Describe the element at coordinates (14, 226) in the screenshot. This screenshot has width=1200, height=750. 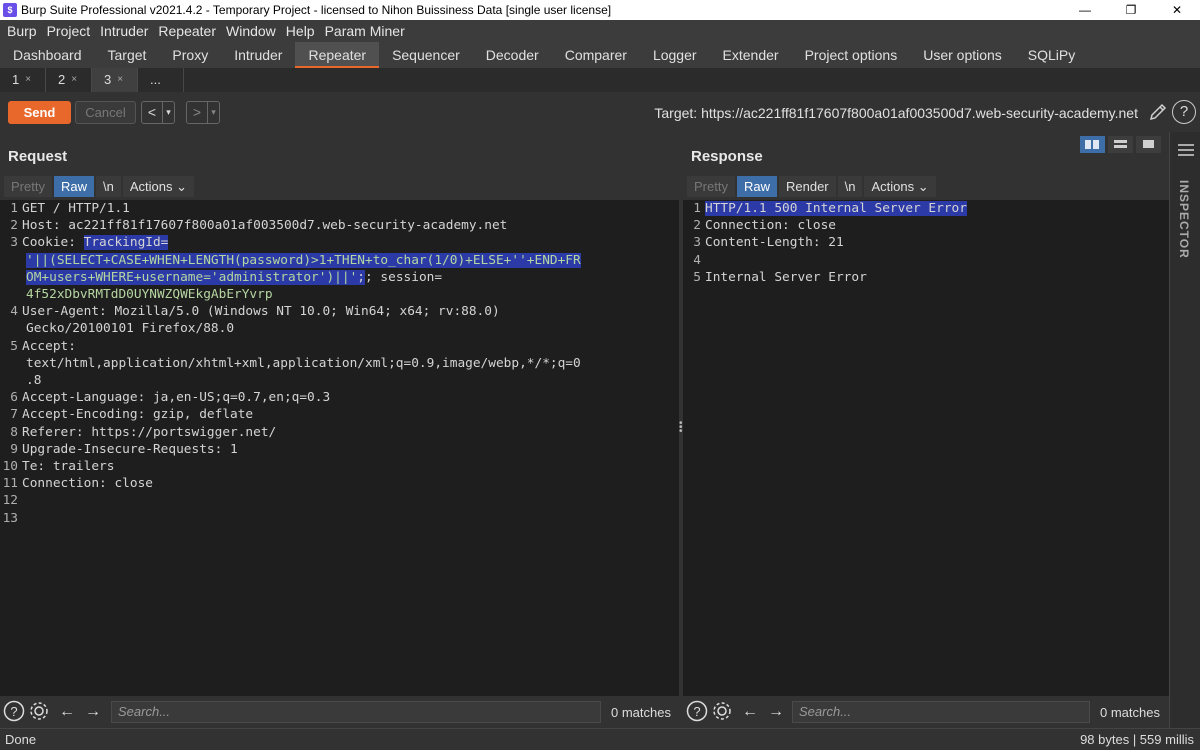
I see `line-number: 2` at that location.